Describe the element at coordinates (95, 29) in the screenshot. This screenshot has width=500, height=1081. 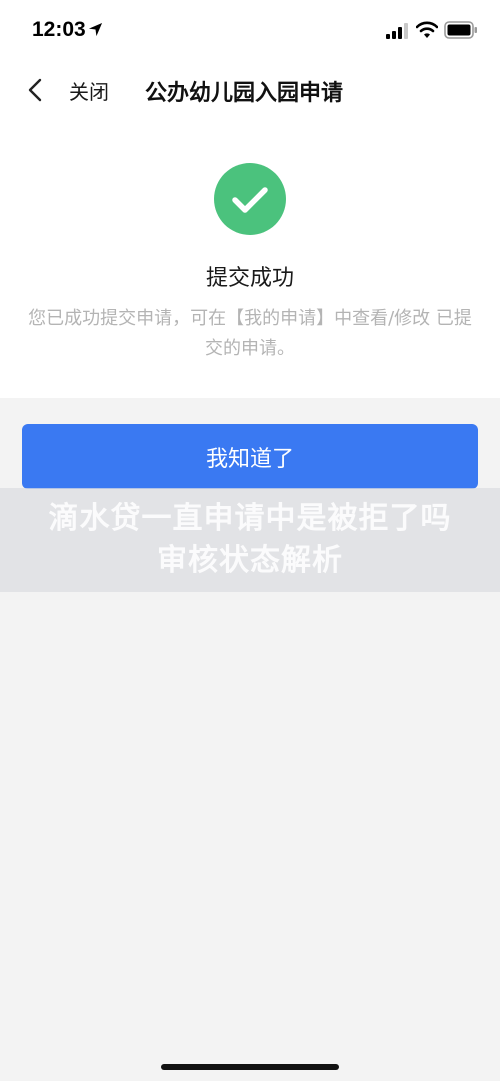
I see `location-arrow-icon` at that location.